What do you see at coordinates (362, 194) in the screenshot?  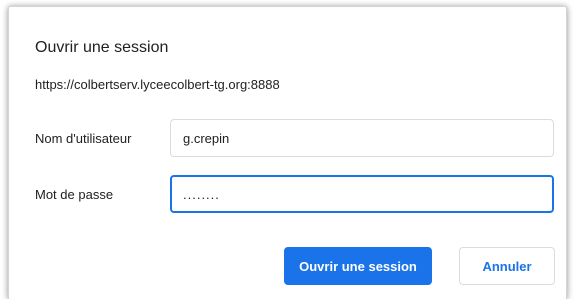 I see `password-field` at bounding box center [362, 194].